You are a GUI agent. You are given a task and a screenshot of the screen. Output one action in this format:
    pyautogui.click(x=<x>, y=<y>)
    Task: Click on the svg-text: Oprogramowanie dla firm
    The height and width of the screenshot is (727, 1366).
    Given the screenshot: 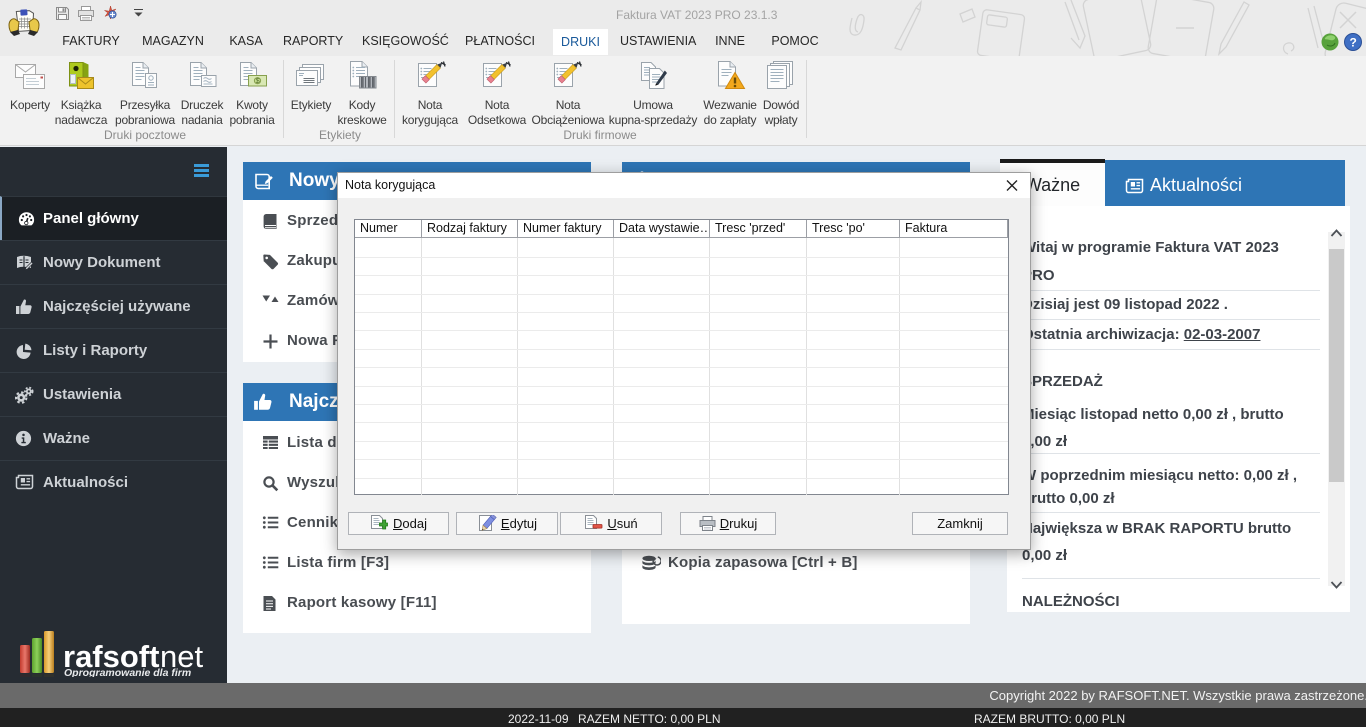 What is the action you would take?
    pyautogui.click(x=127, y=672)
    